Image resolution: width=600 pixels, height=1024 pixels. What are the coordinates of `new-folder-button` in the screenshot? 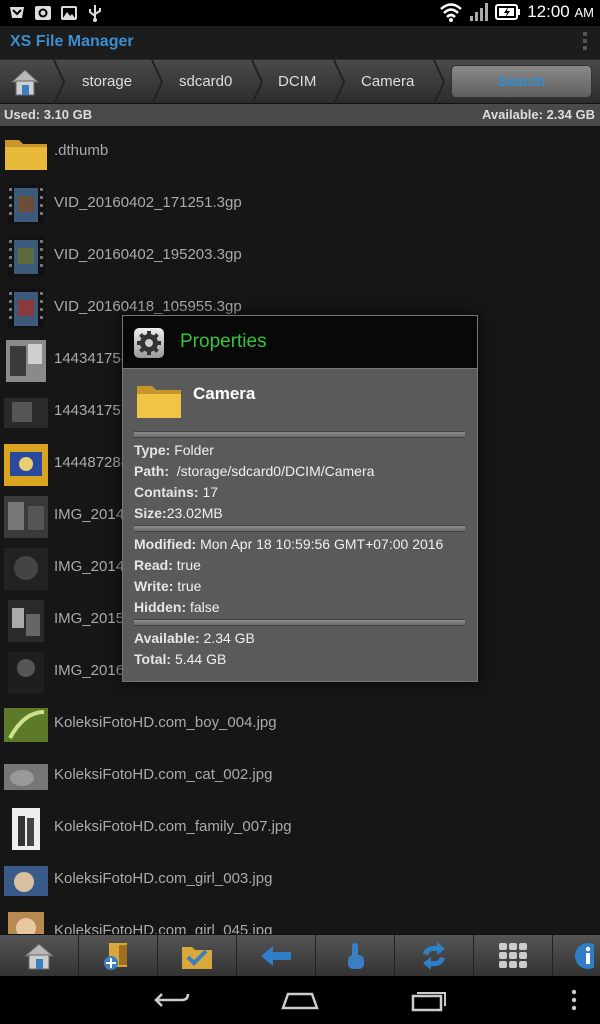 It's located at (118, 956).